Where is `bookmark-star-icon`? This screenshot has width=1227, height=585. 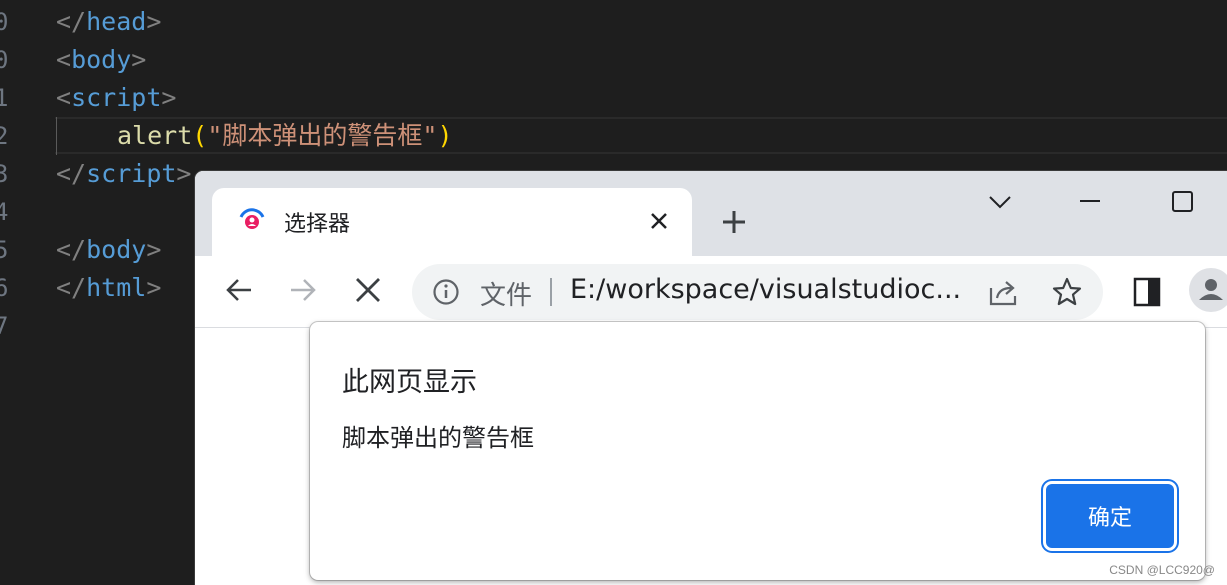
bookmark-star-icon is located at coordinates (1067, 292).